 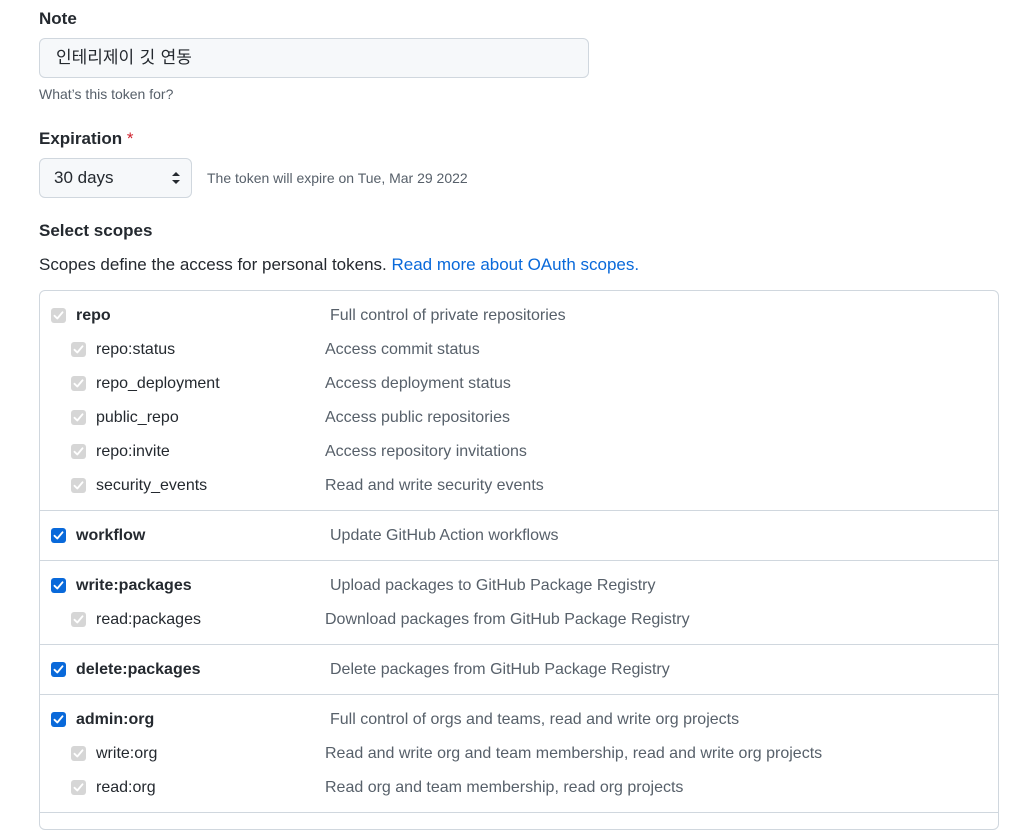 What do you see at coordinates (106, 94) in the screenshot?
I see `note-hint: What’s this token for?` at bounding box center [106, 94].